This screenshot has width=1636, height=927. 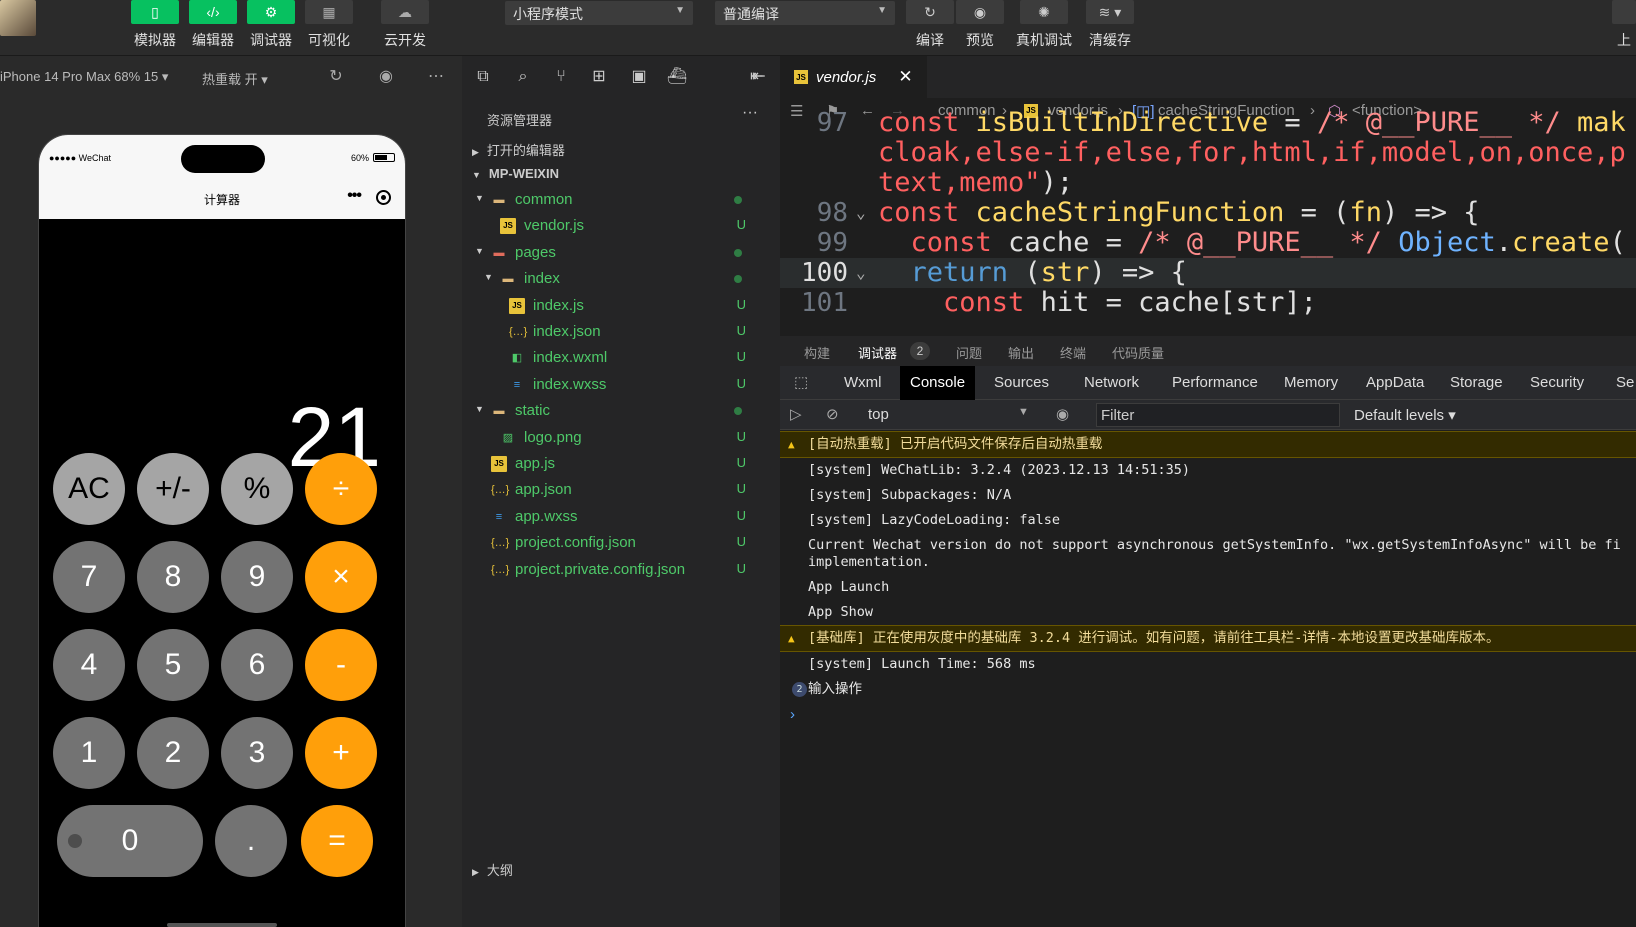 What do you see at coordinates (173, 753) in the screenshot?
I see `key-2: 2` at bounding box center [173, 753].